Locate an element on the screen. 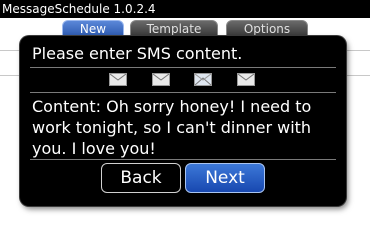 The width and height of the screenshot is (370, 247). open-envelope-icon is located at coordinates (203, 79).